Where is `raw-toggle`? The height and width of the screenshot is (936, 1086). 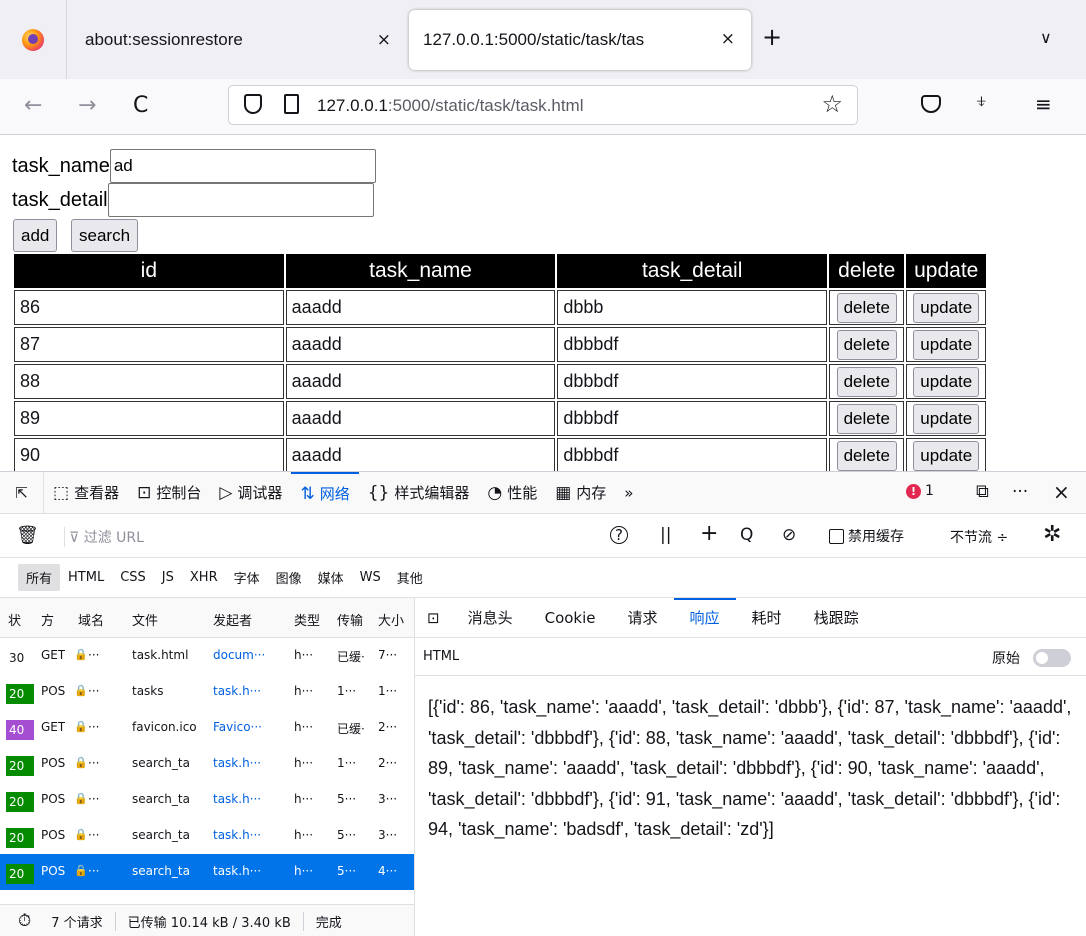 raw-toggle is located at coordinates (1052, 658).